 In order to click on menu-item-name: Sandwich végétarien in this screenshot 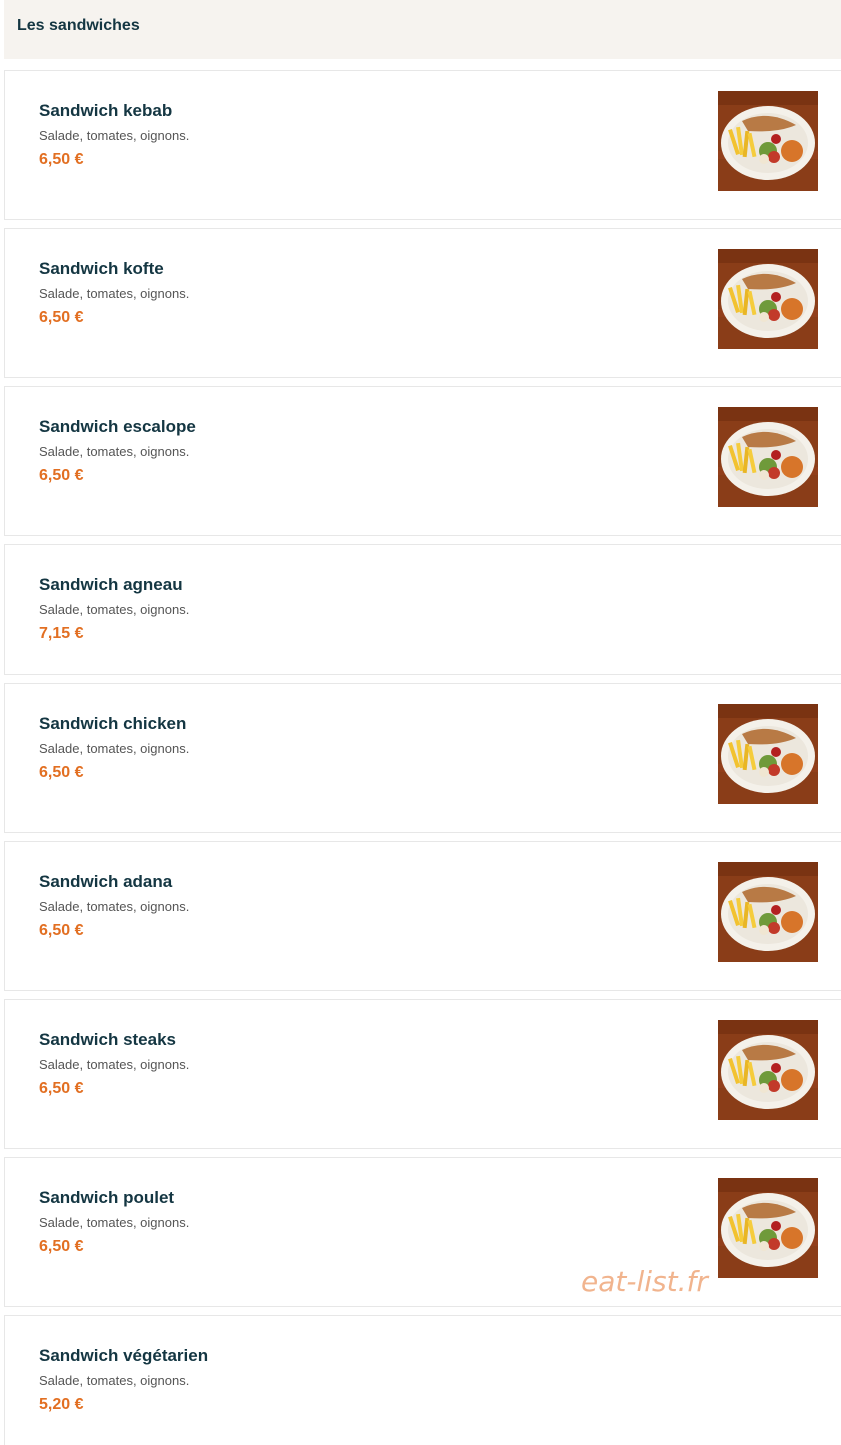, I will do `click(124, 1355)`.